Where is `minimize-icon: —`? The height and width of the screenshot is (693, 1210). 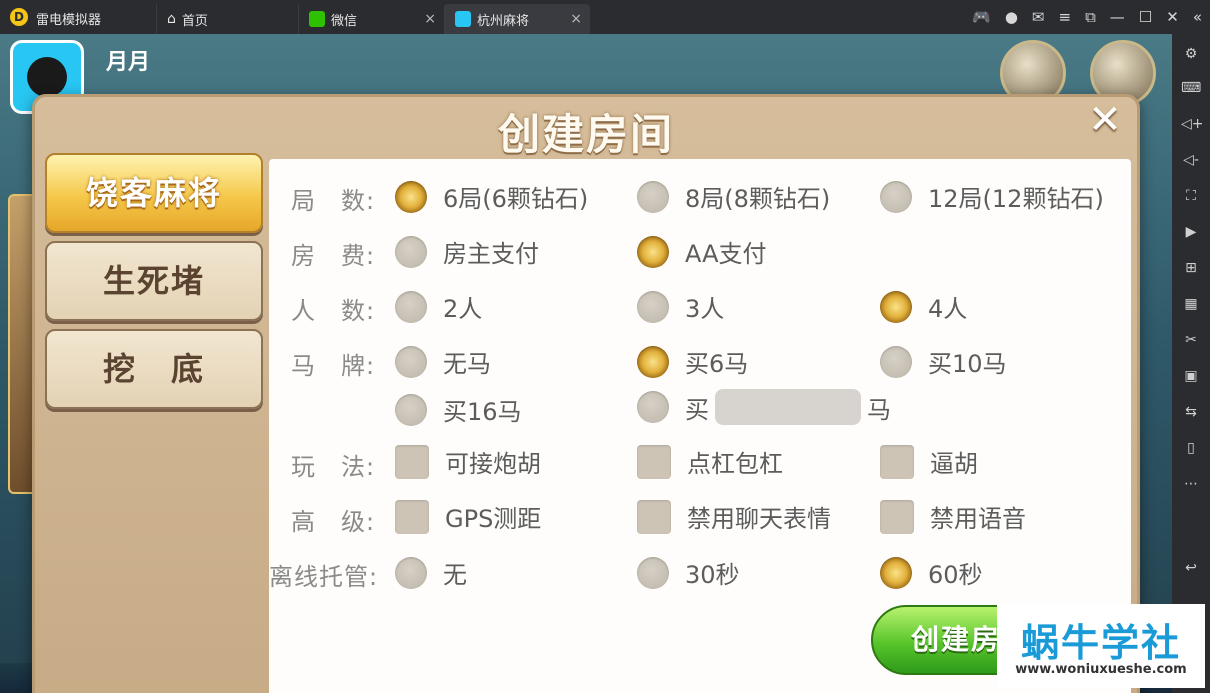
minimize-icon: — is located at coordinates (1117, 17).